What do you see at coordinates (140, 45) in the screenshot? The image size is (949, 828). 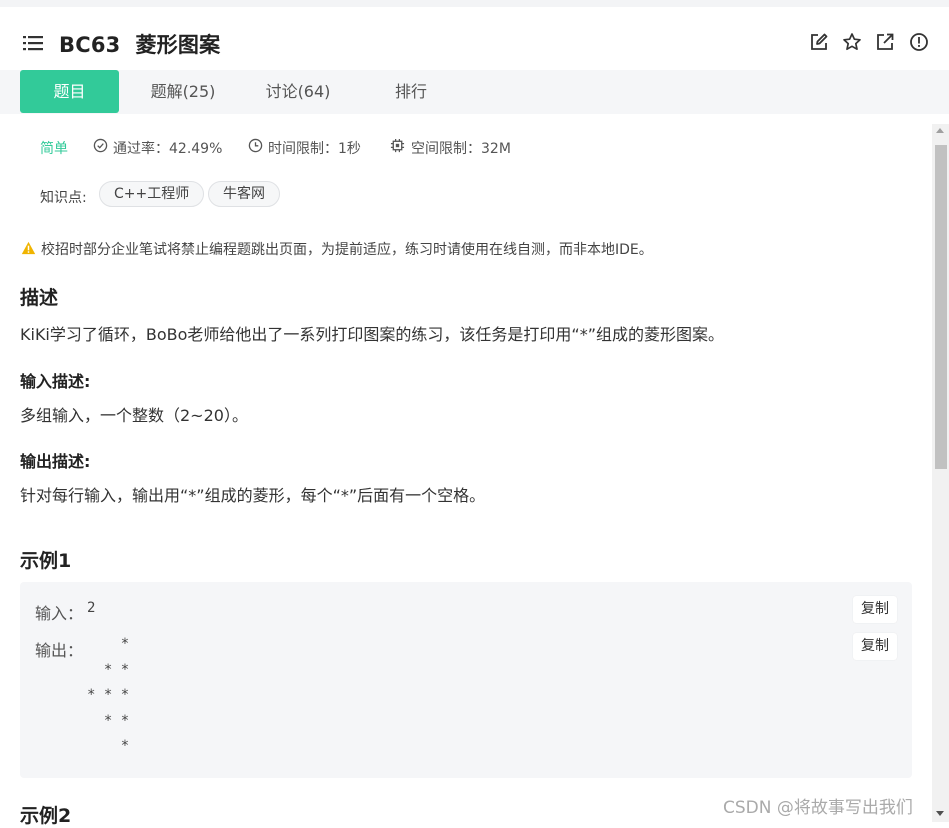 I see `page-title: BC63 菱形图案` at bounding box center [140, 45].